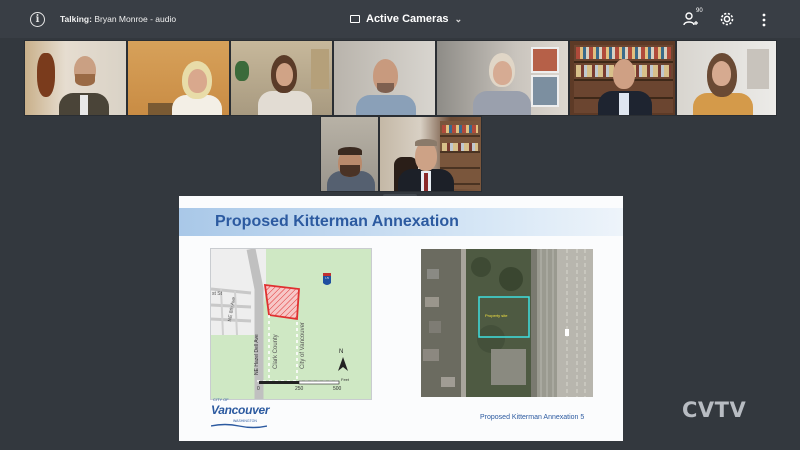 This screenshot has width=800, height=450. Describe the element at coordinates (276, 351) in the screenshot. I see `map-label-clark: Clark County` at that location.